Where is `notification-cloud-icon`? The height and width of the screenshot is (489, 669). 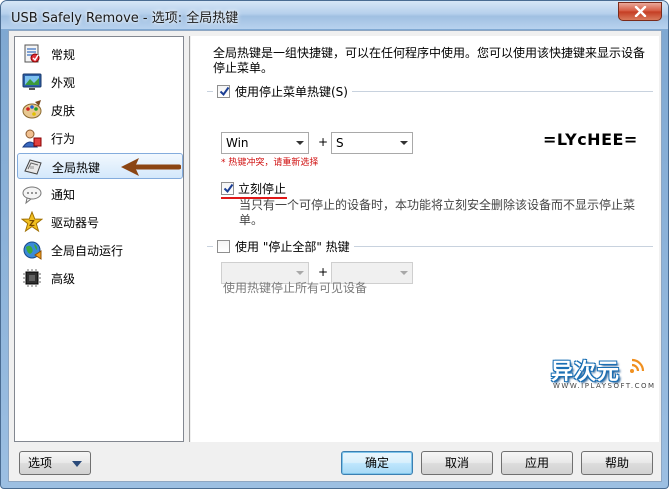
notification-cloud-icon is located at coordinates (32, 195).